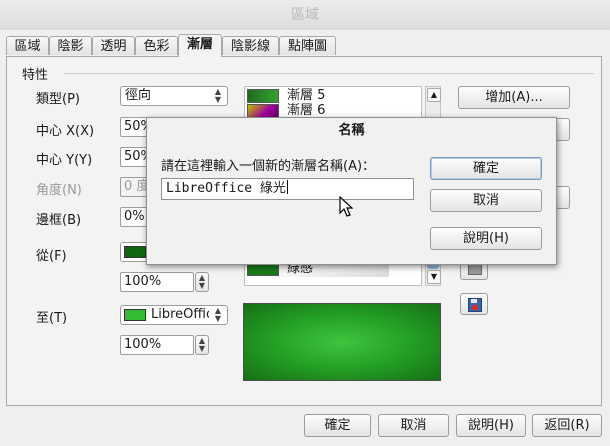 This screenshot has width=610, height=446. What do you see at coordinates (351, 130) in the screenshot?
I see `dialog-title: 名稱` at bounding box center [351, 130].